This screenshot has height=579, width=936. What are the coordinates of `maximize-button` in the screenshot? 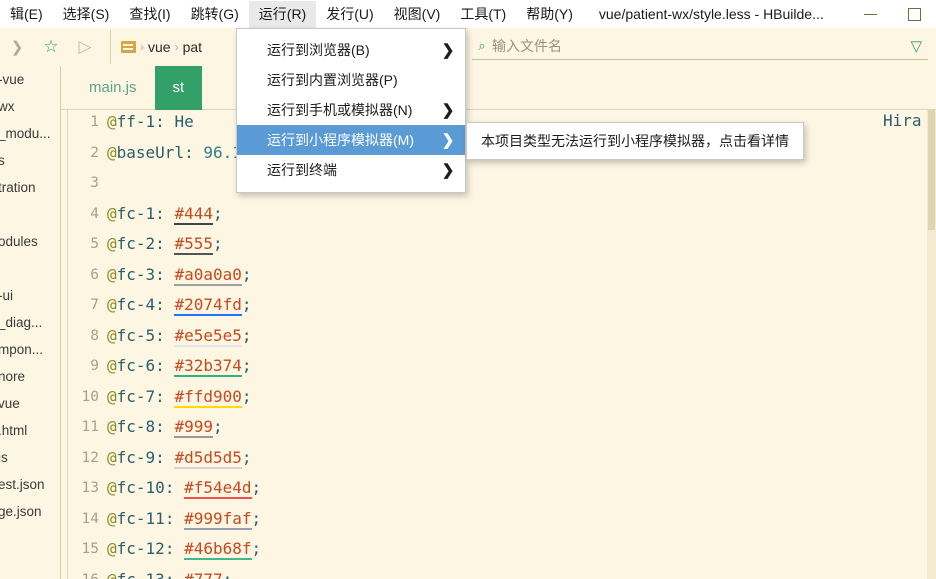 It's located at (914, 14).